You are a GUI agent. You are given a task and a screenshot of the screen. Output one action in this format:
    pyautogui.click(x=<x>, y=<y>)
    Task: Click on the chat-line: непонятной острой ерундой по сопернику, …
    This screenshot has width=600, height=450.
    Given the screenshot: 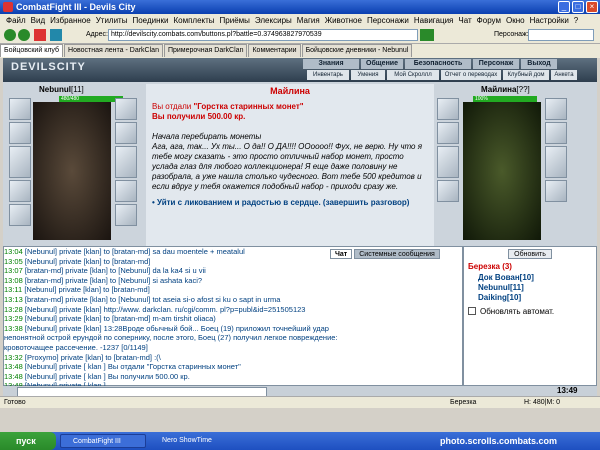 What is the action you would take?
    pyautogui.click(x=233, y=338)
    